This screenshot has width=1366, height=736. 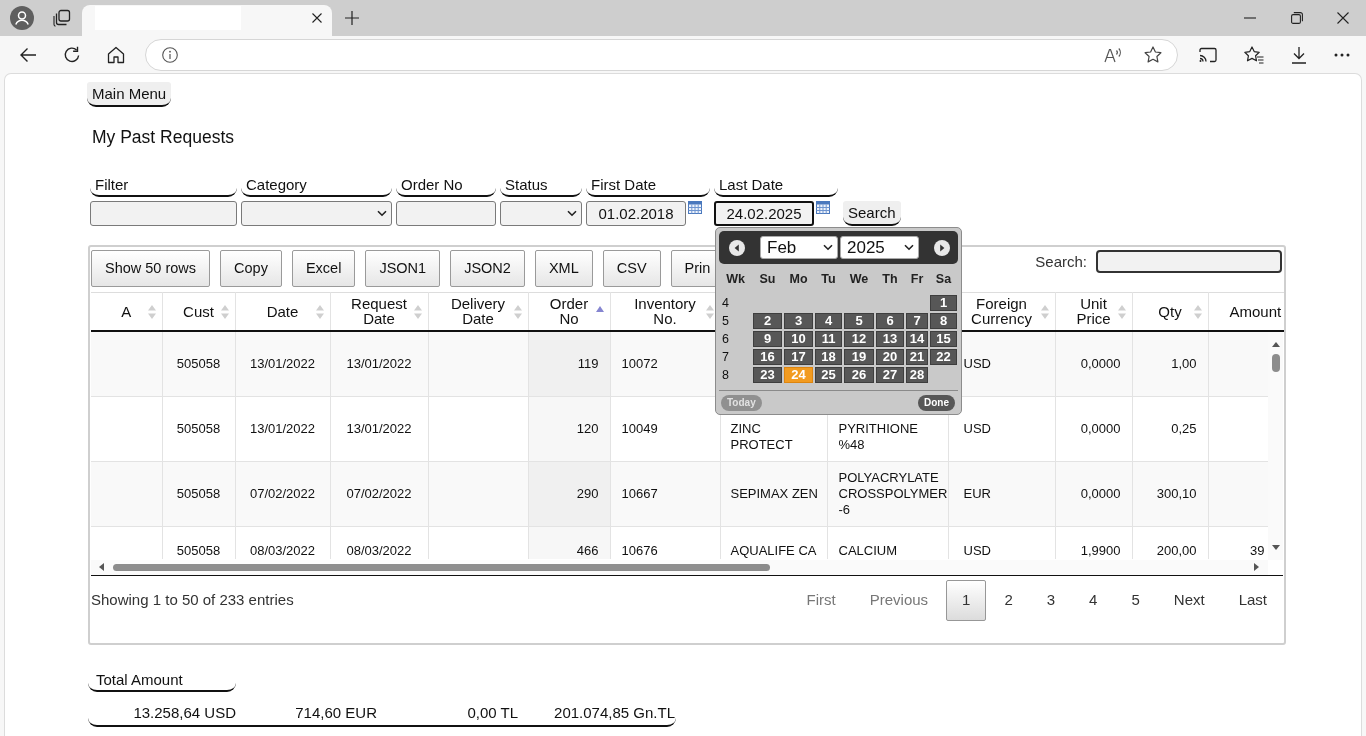 I want to click on column-header: Unit Price, so click(x=1093, y=311).